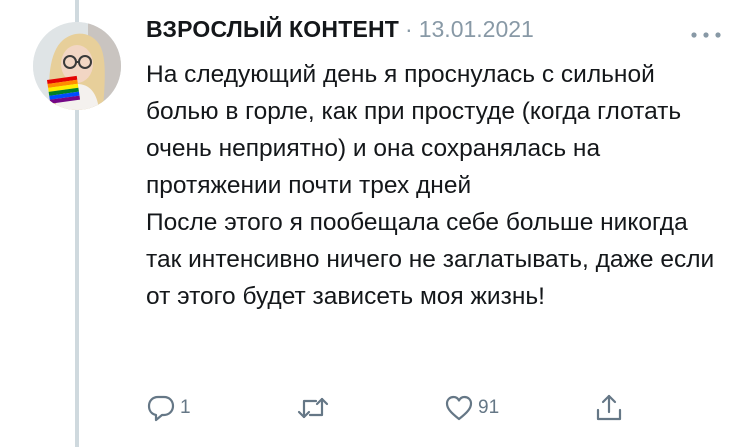 The height and width of the screenshot is (447, 750). I want to click on more-options-button, so click(706, 35).